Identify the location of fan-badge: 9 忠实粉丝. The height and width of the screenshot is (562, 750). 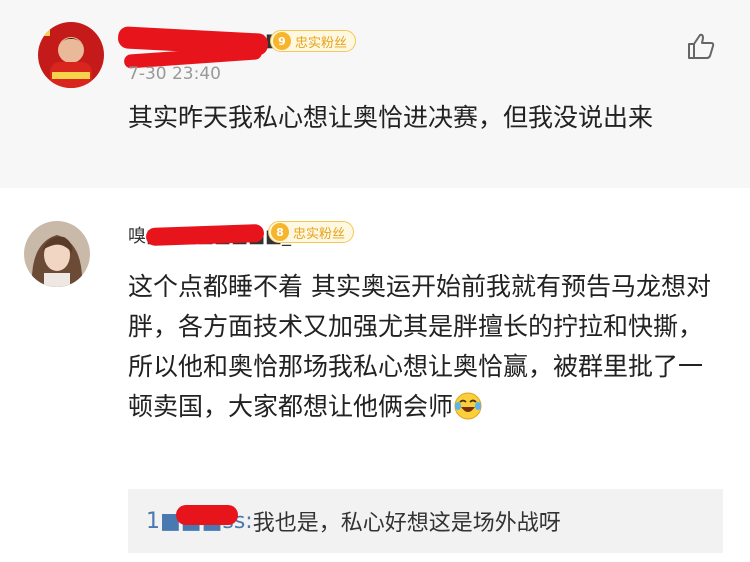
(313, 41).